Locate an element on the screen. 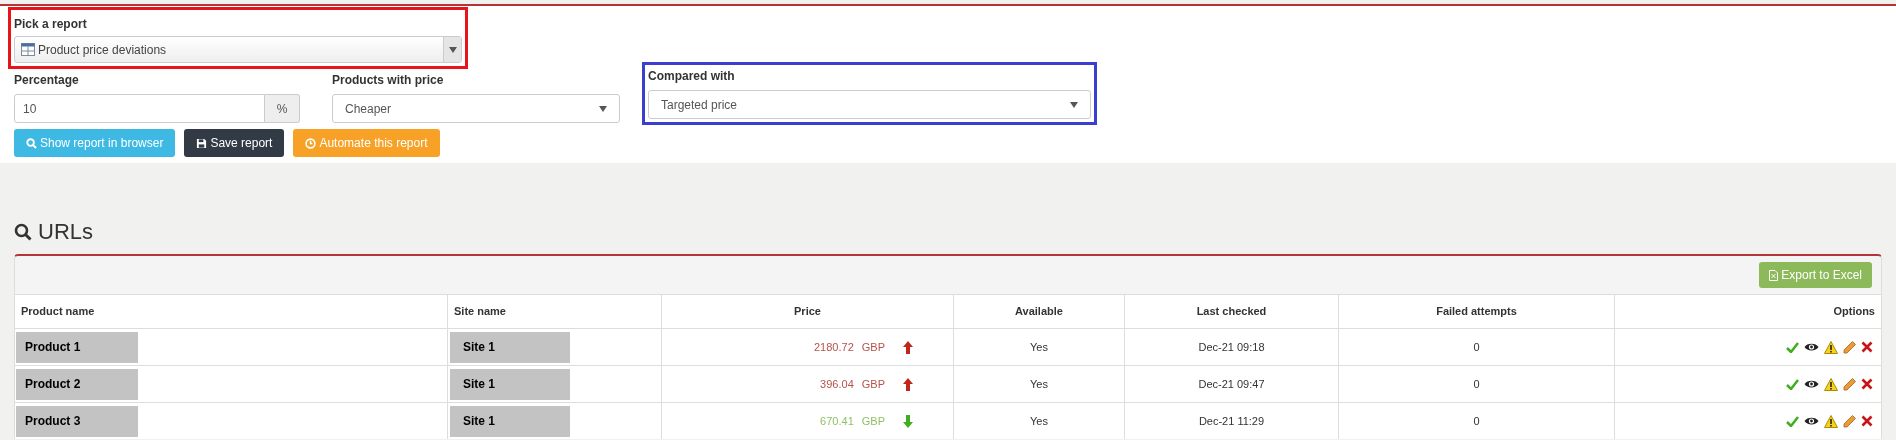 The height and width of the screenshot is (440, 1896). price: 396.04 is located at coordinates (837, 384).